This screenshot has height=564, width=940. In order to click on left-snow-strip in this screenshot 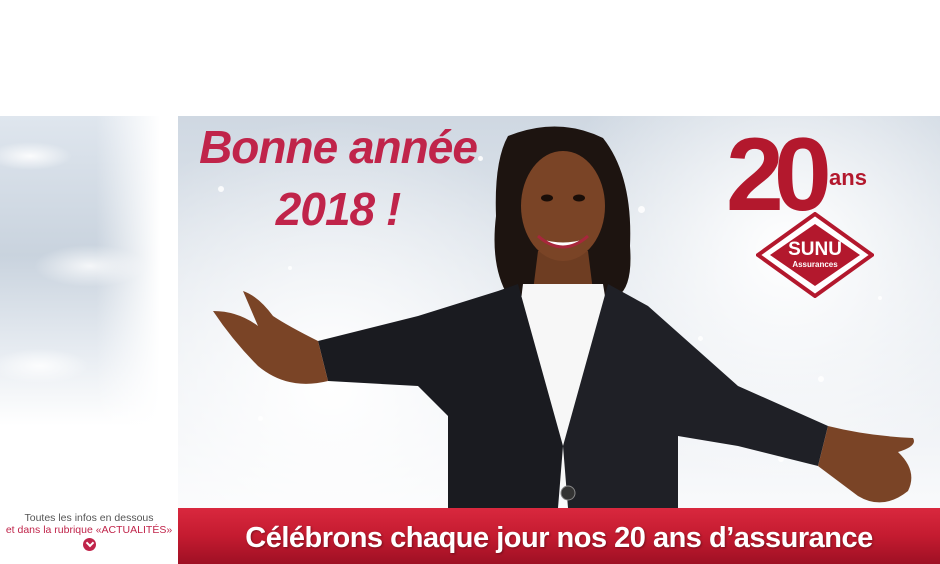, I will do `click(80, 271)`.